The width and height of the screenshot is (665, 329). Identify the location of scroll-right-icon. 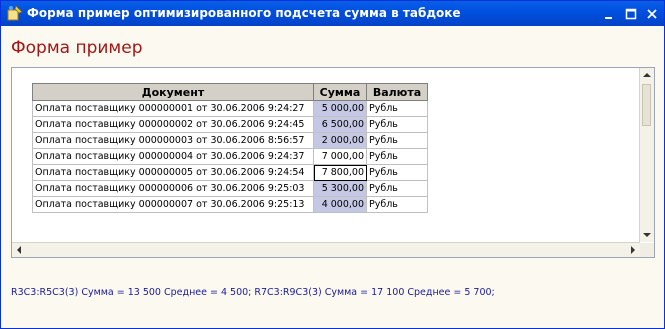
(633, 250).